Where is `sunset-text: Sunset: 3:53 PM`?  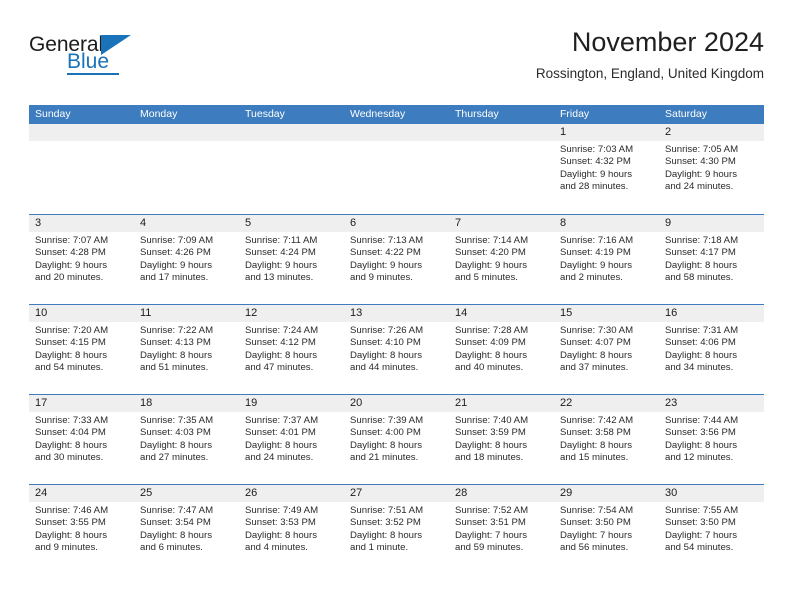 sunset-text: Sunset: 3:53 PM is located at coordinates (280, 523).